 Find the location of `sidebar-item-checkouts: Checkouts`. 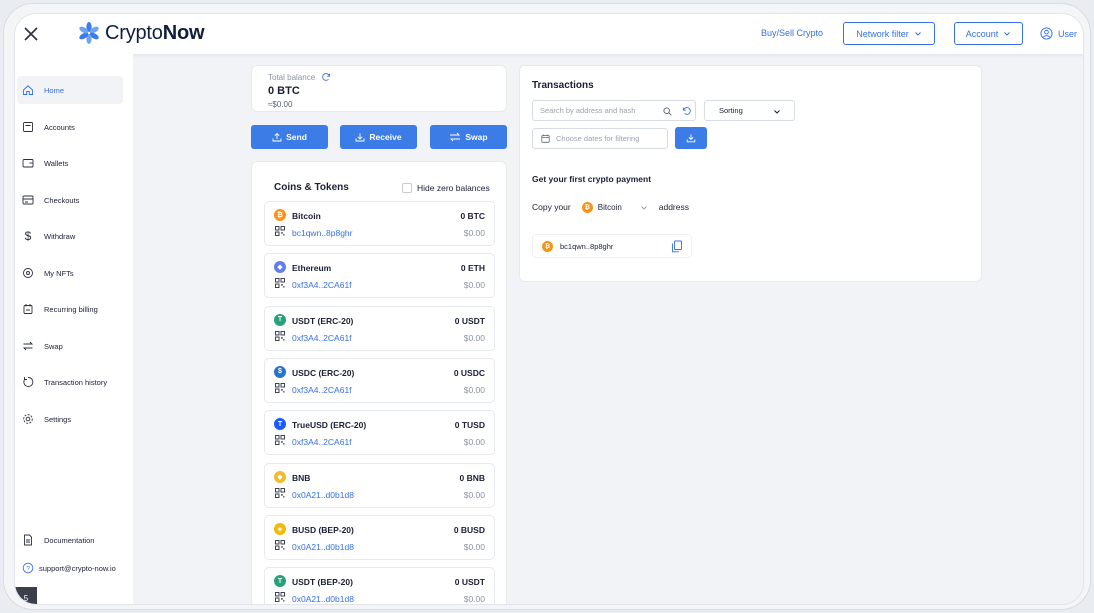

sidebar-item-checkouts: Checkouts is located at coordinates (70, 200).